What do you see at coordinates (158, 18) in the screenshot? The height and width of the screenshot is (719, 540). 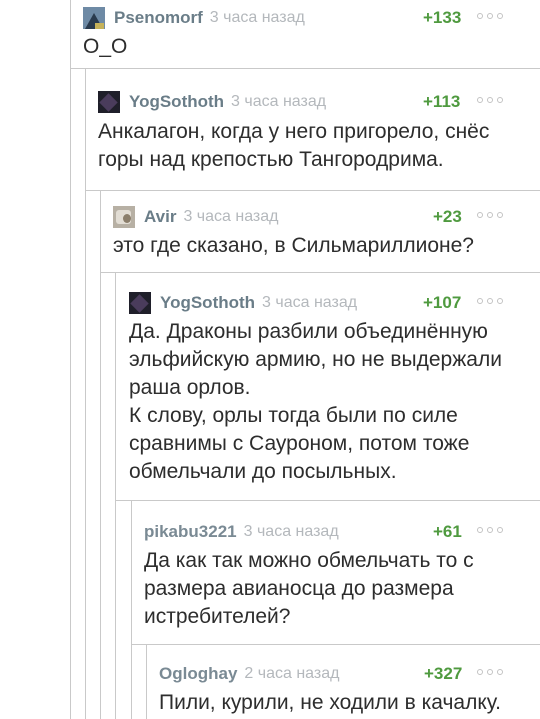 I see `comment-author: Psenomorf` at bounding box center [158, 18].